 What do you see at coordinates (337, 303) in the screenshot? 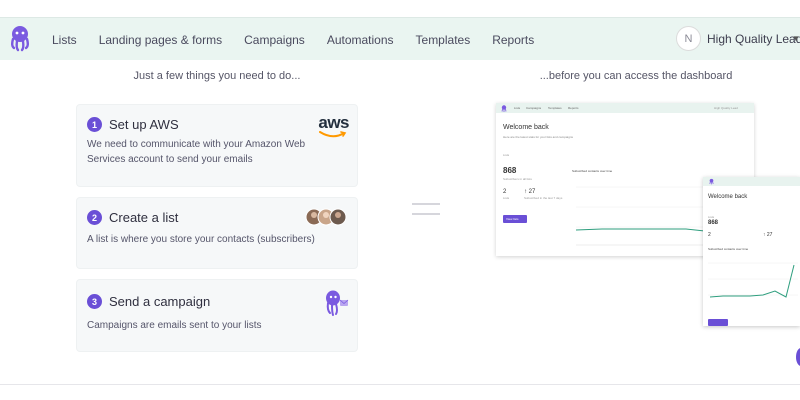
I see `octopus-mascot-icon` at bounding box center [337, 303].